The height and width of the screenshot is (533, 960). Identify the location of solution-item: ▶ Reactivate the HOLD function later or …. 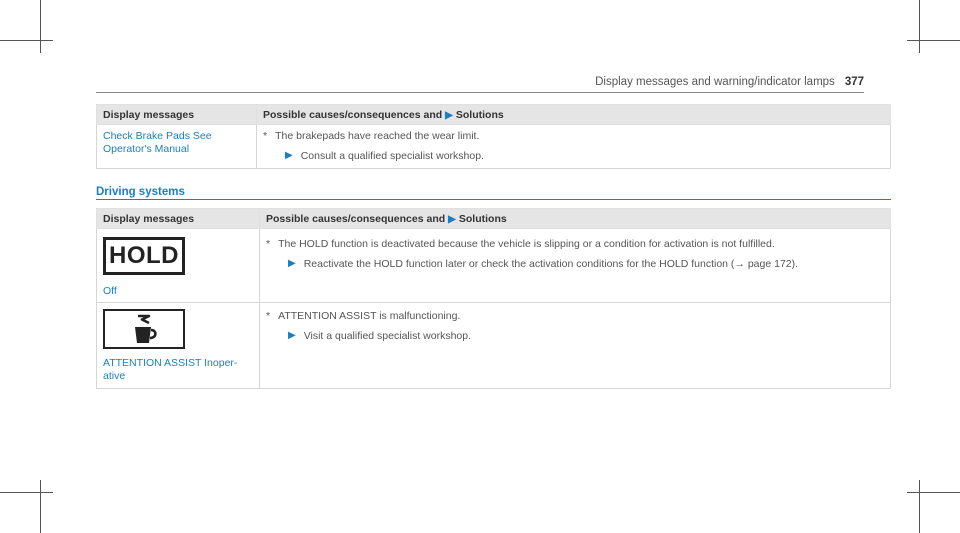
(586, 264).